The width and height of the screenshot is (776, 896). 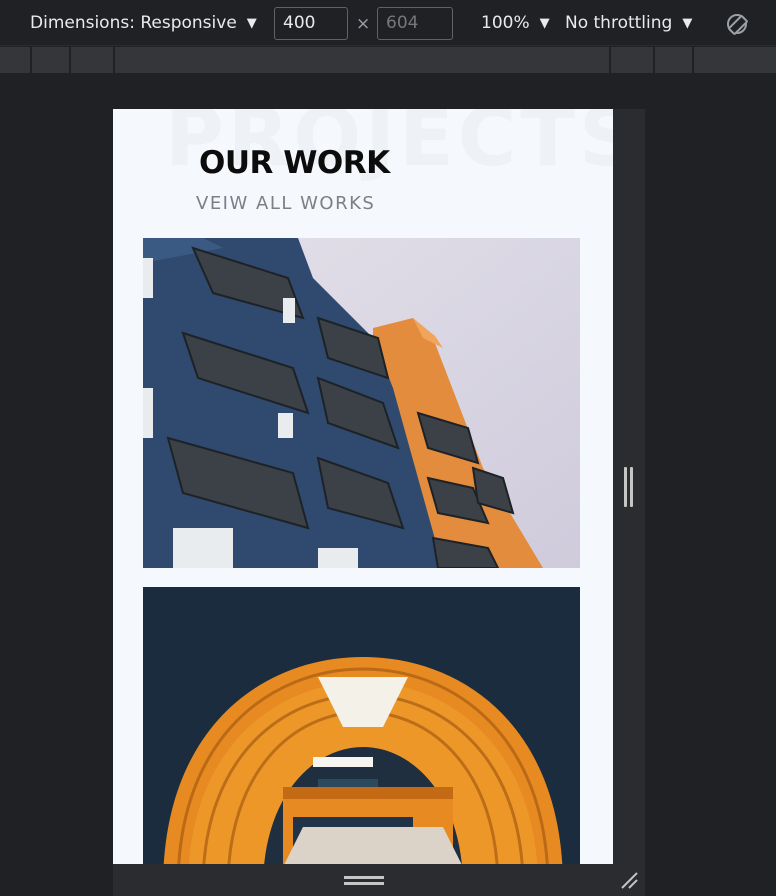 What do you see at coordinates (505, 23) in the screenshot?
I see `zoom-label: 100%` at bounding box center [505, 23].